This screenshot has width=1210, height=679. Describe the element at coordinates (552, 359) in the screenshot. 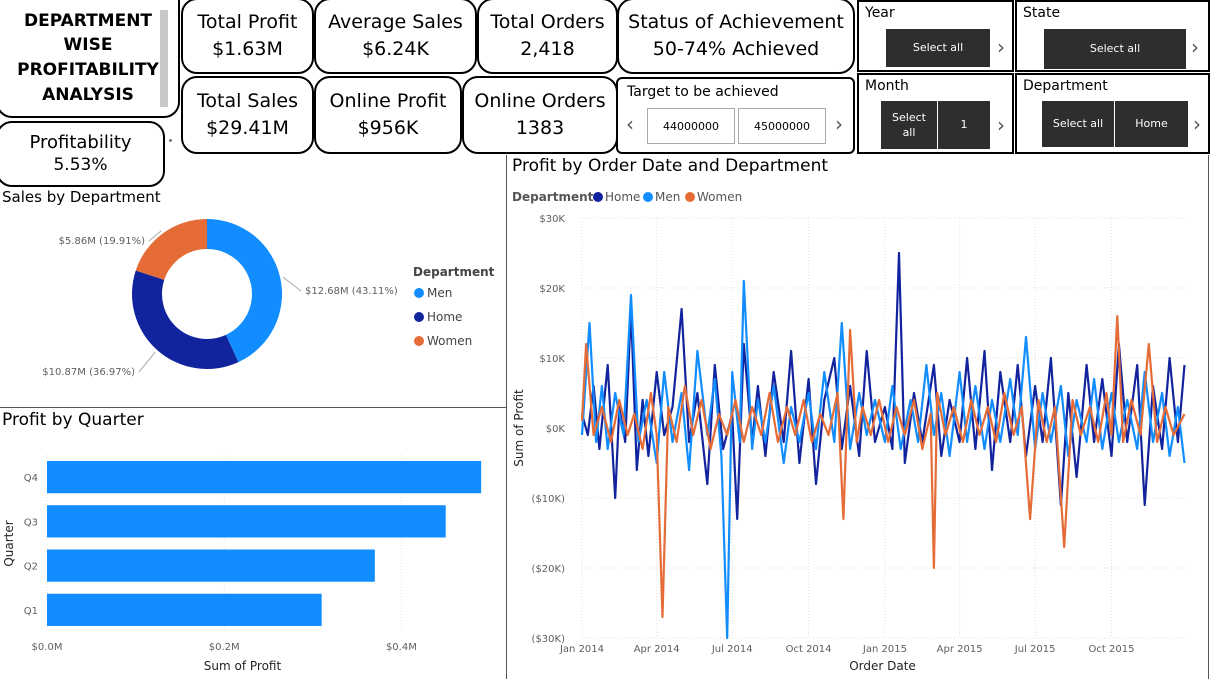

I see `line-y-tick-label: $10K` at that location.